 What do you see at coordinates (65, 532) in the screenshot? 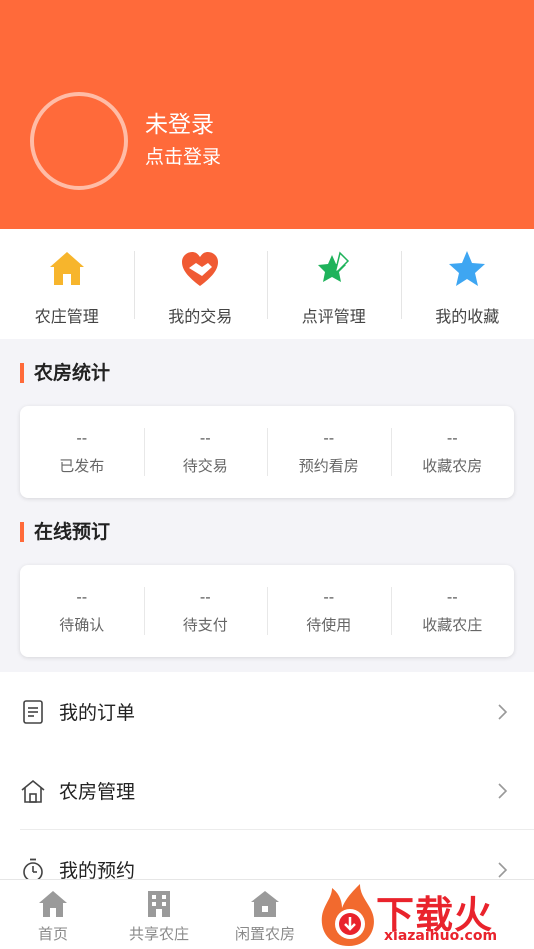
I see `online-booking-title: 在线预订` at bounding box center [65, 532].